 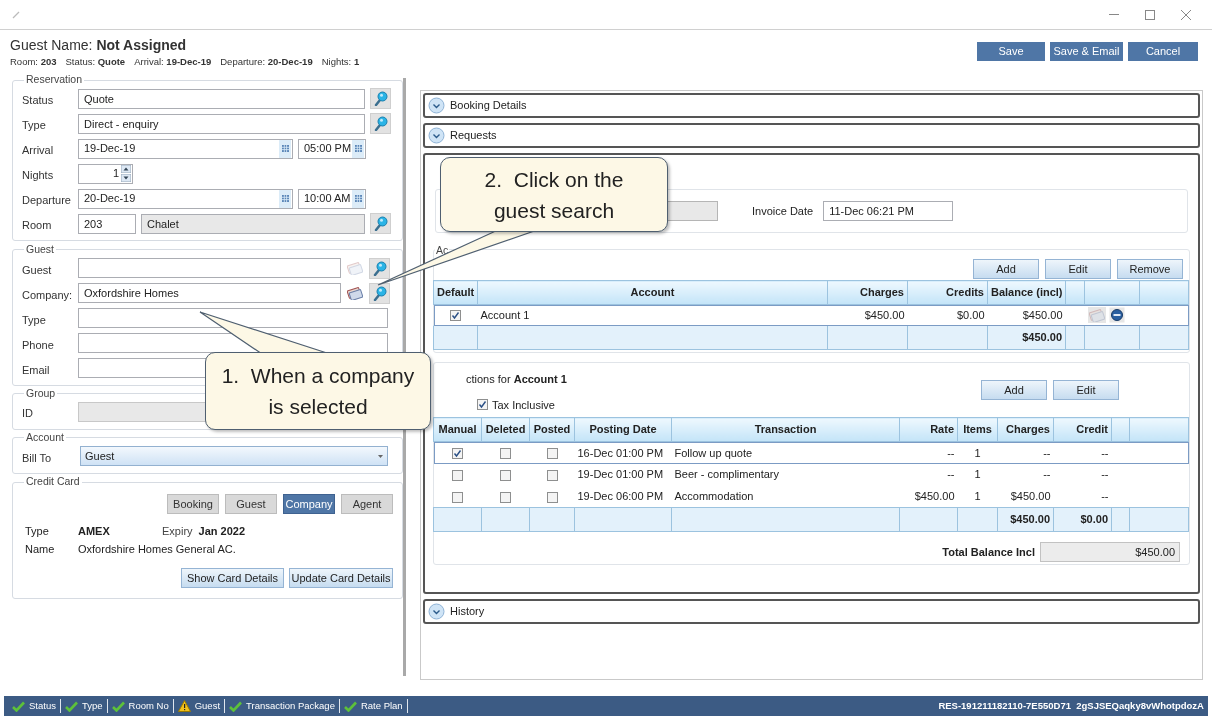 What do you see at coordinates (516, 379) in the screenshot?
I see `group-title: ctions for Account 1` at bounding box center [516, 379].